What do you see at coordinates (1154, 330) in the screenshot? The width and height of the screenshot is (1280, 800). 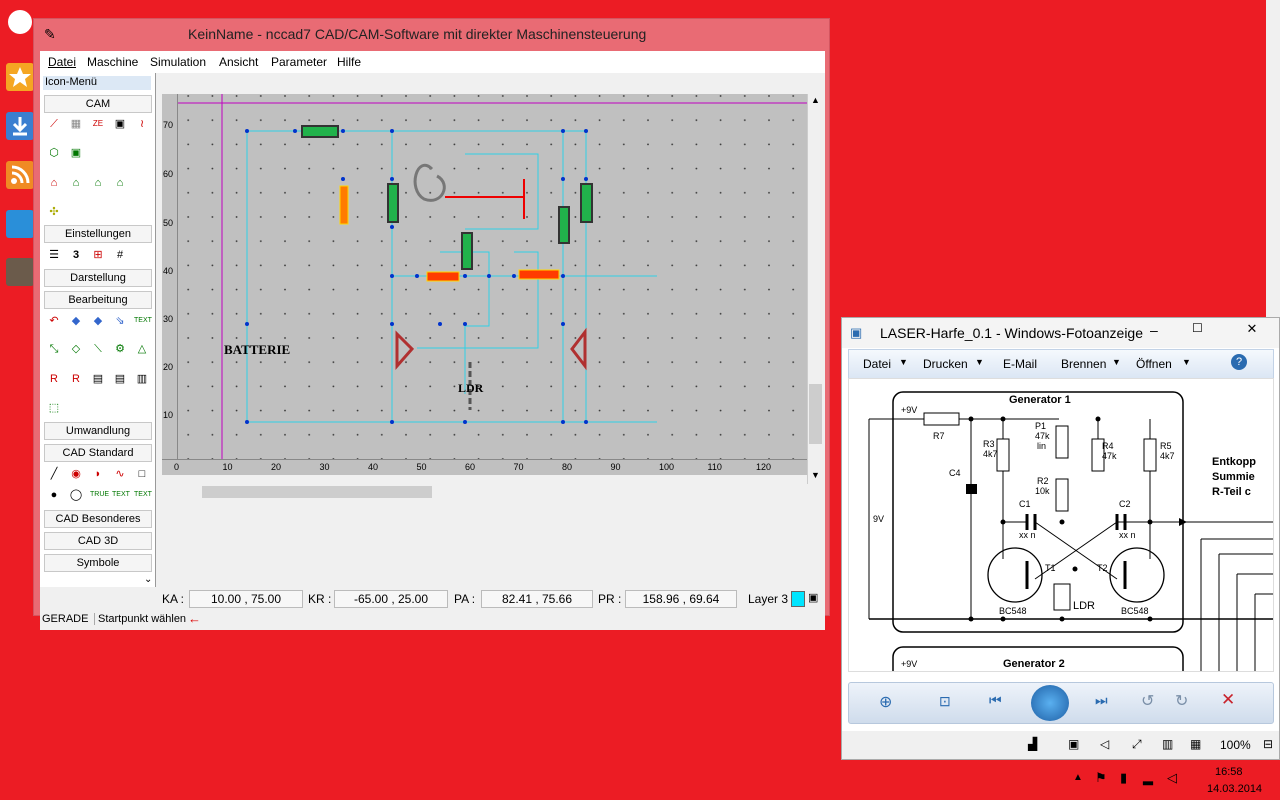 I see `minimize-icon: –` at bounding box center [1154, 330].